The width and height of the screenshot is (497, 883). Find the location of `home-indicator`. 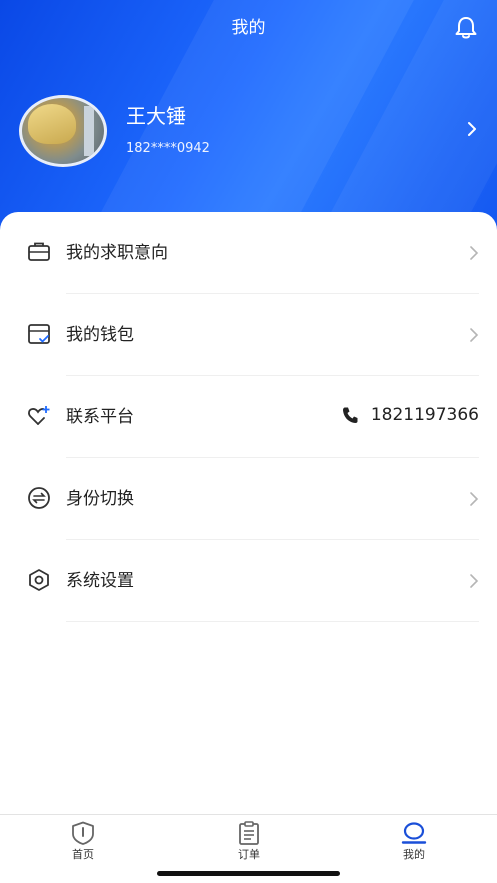

home-indicator is located at coordinates (248, 873).